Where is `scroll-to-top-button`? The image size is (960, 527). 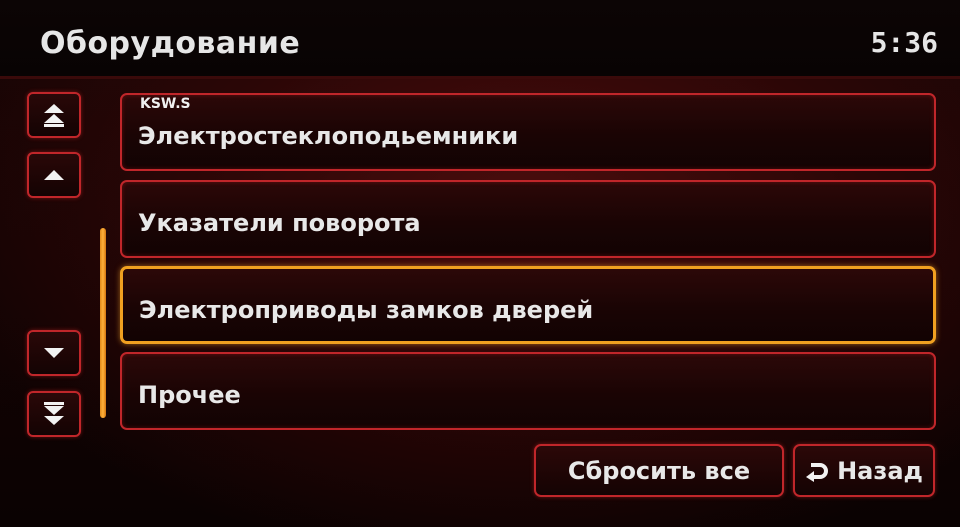 scroll-to-top-button is located at coordinates (54, 115).